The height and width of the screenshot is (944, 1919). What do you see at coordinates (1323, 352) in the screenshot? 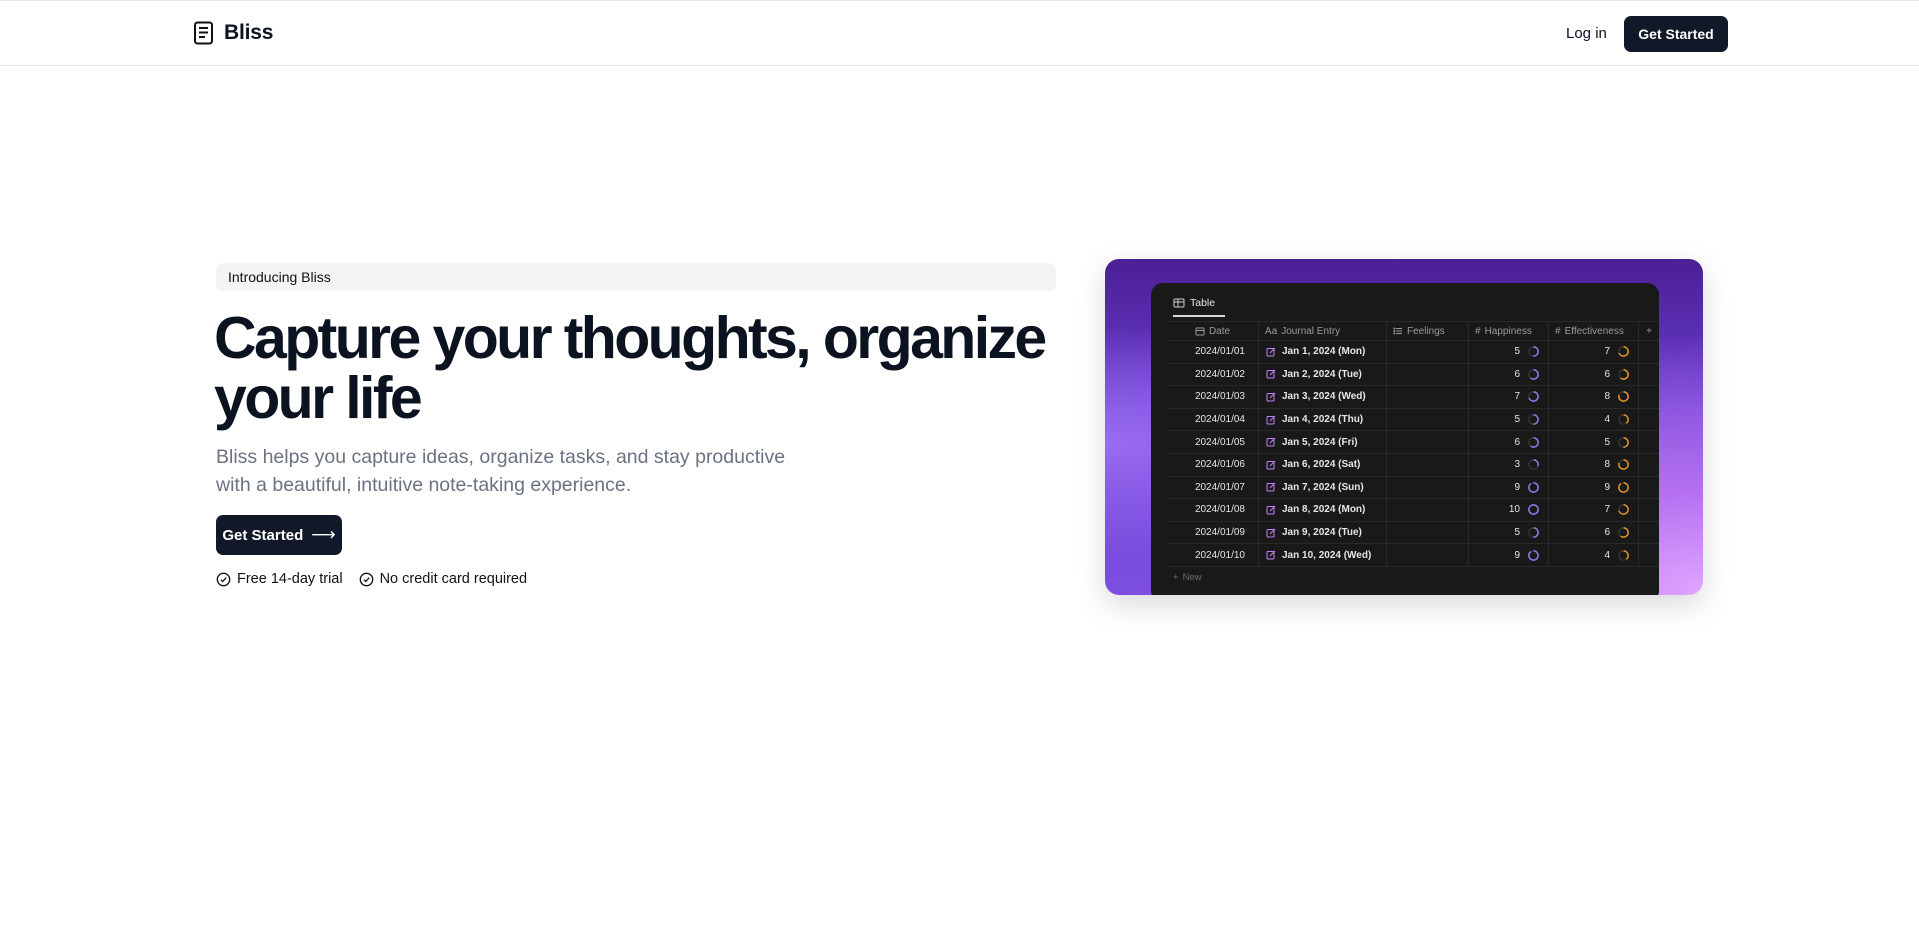
I see `cell-journal-entry: Jan 1, 2024 (Mon)` at bounding box center [1323, 352].